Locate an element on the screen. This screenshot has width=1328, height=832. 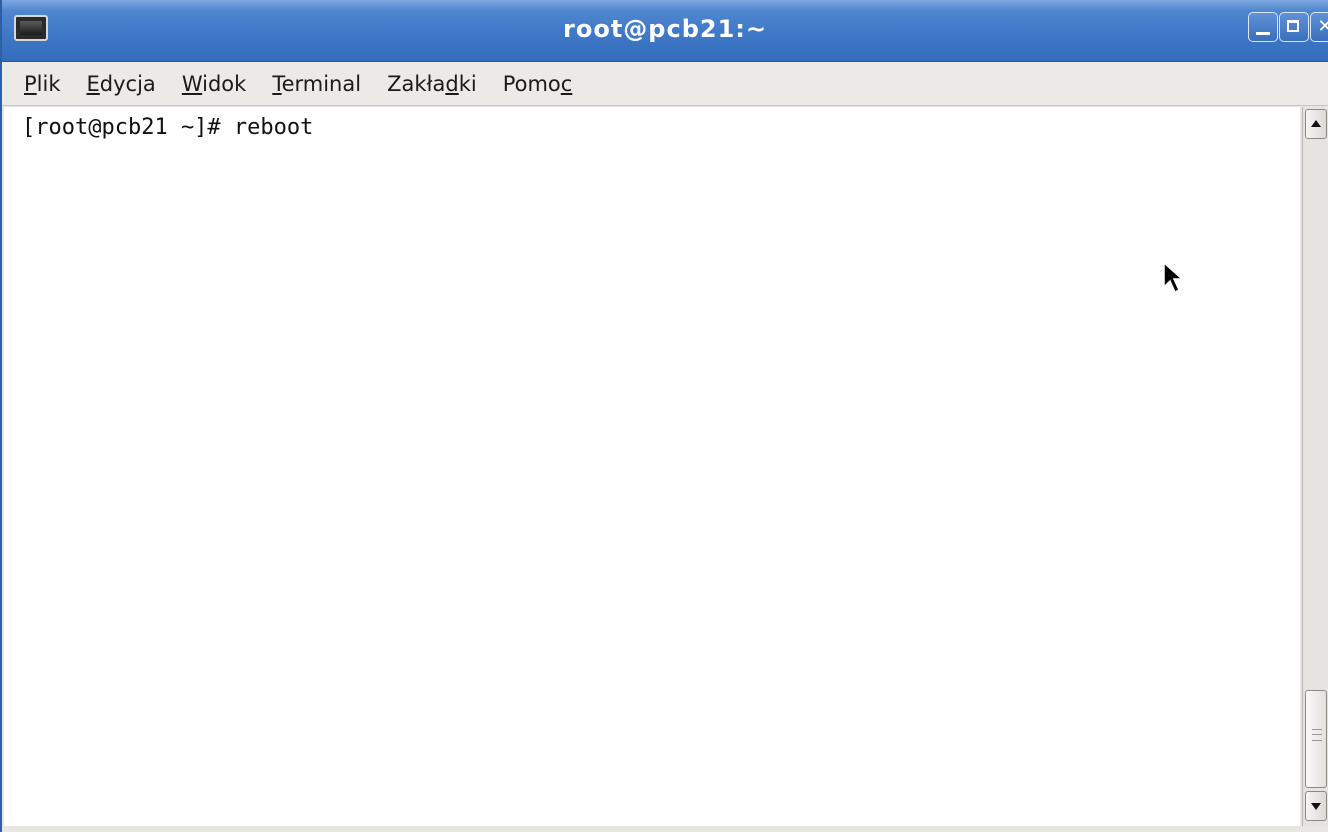
title-bar: root@pcb21:~ ✕ is located at coordinates (665, 31).